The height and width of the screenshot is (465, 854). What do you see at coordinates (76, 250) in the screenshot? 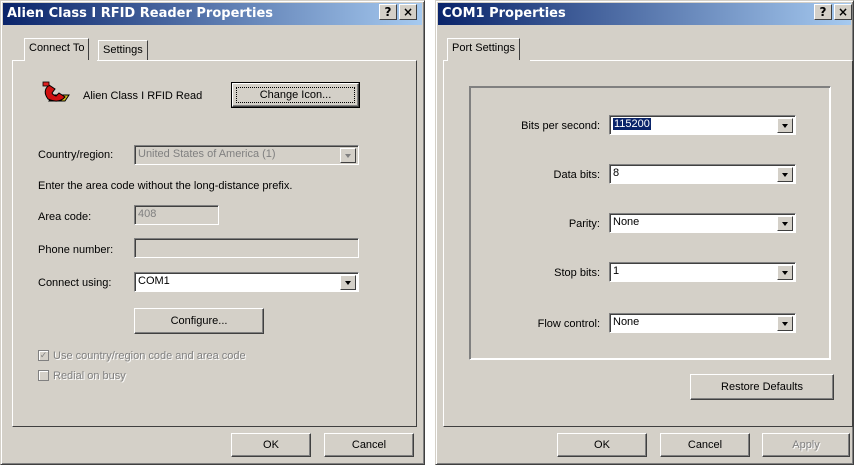
I see `phone-number-label: Phone number:` at bounding box center [76, 250].